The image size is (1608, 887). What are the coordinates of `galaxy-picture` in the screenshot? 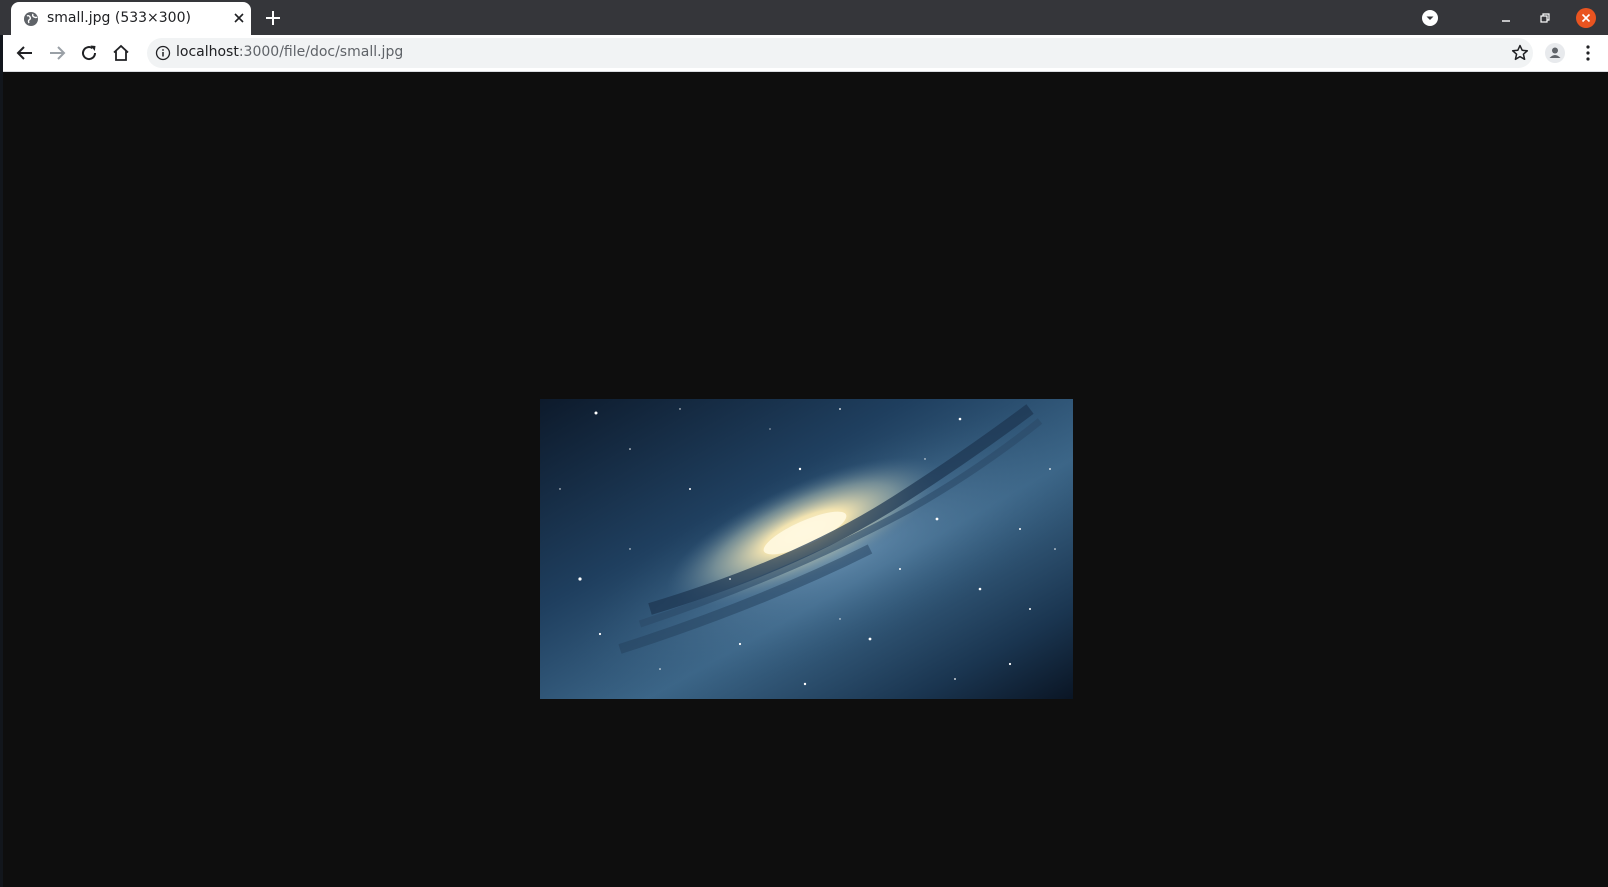 It's located at (806, 549).